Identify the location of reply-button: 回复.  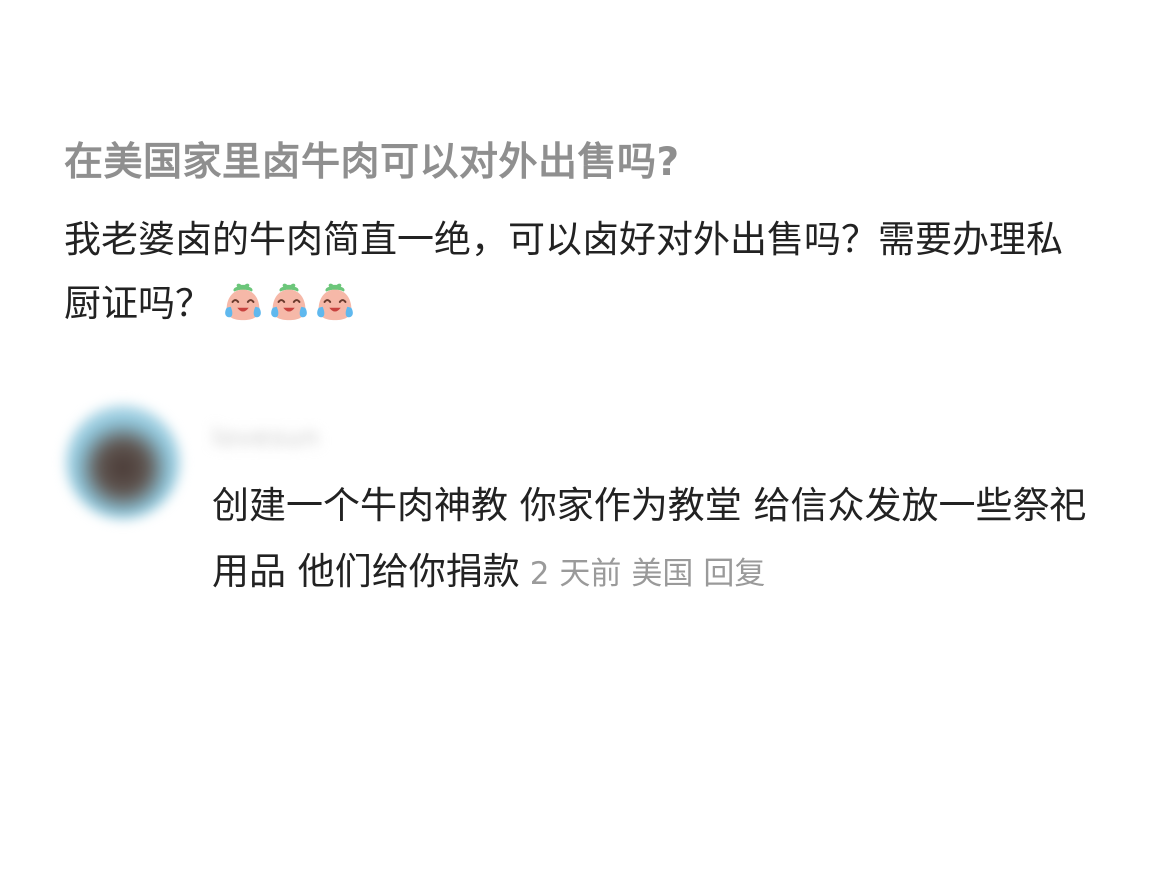
(734, 574).